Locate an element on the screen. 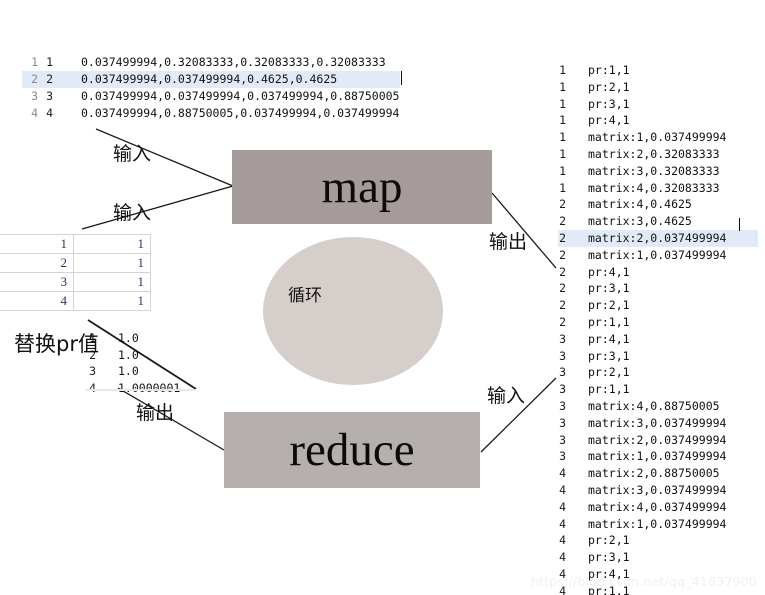 This screenshot has height=595, width=765. code-line: 2 pr:2,1 is located at coordinates (658, 305).